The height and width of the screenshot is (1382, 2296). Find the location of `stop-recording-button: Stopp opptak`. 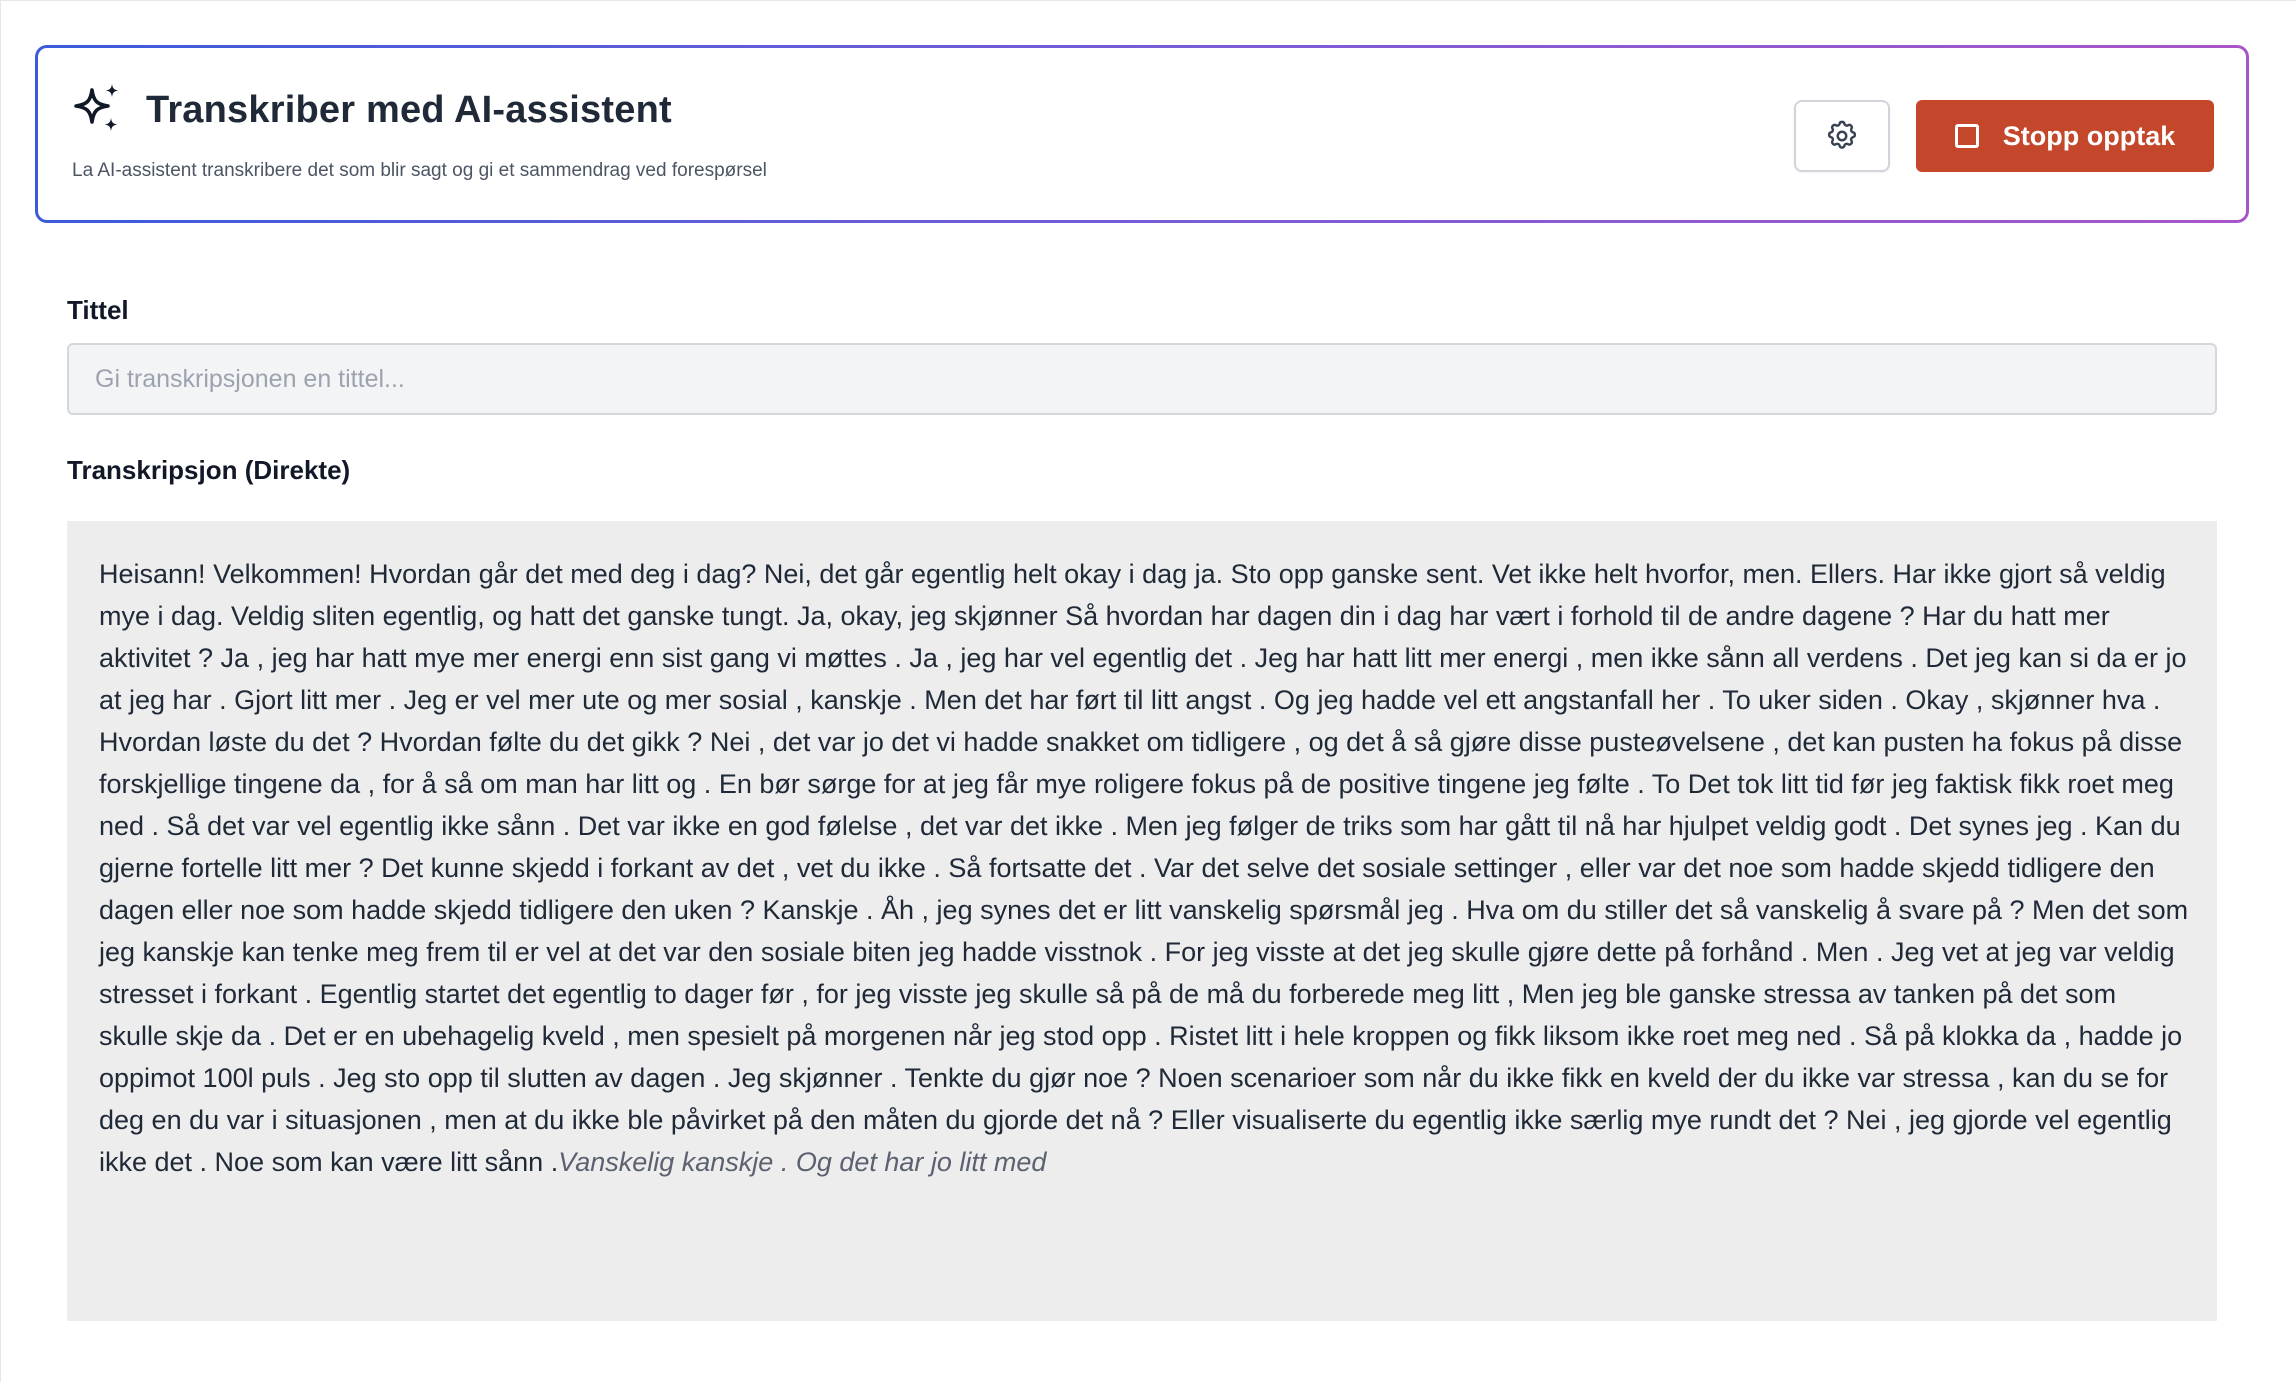

stop-recording-button: Stopp opptak is located at coordinates (2065, 136).